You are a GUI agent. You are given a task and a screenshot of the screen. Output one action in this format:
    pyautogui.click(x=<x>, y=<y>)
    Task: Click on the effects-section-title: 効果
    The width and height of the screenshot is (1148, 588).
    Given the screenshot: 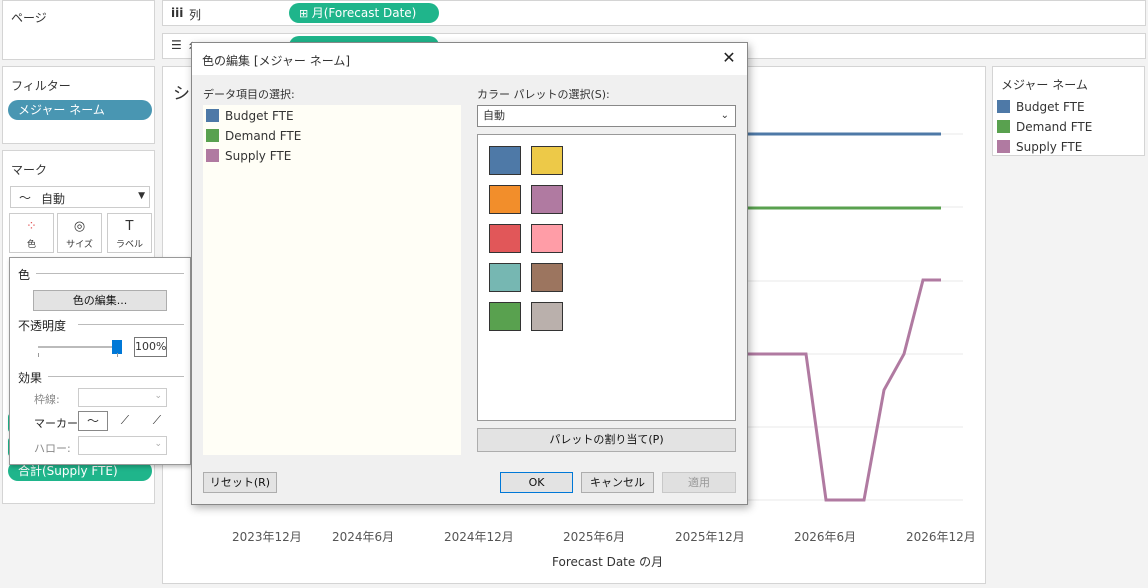 What is the action you would take?
    pyautogui.click(x=30, y=378)
    